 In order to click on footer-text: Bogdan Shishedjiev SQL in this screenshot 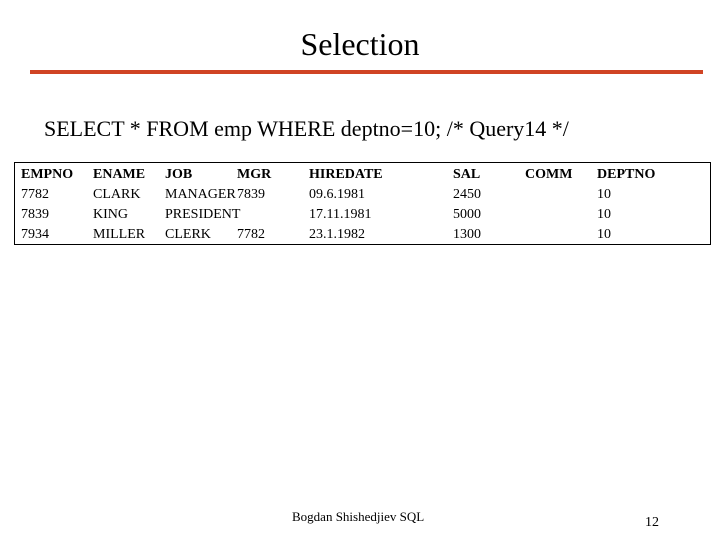, I will do `click(358, 516)`.